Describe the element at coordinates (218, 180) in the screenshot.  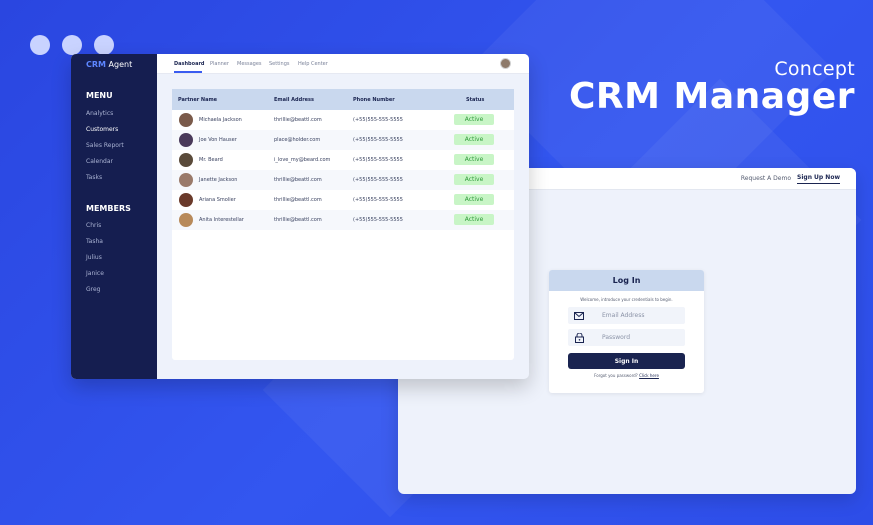
I see `partner-name: Janette Jackson` at that location.